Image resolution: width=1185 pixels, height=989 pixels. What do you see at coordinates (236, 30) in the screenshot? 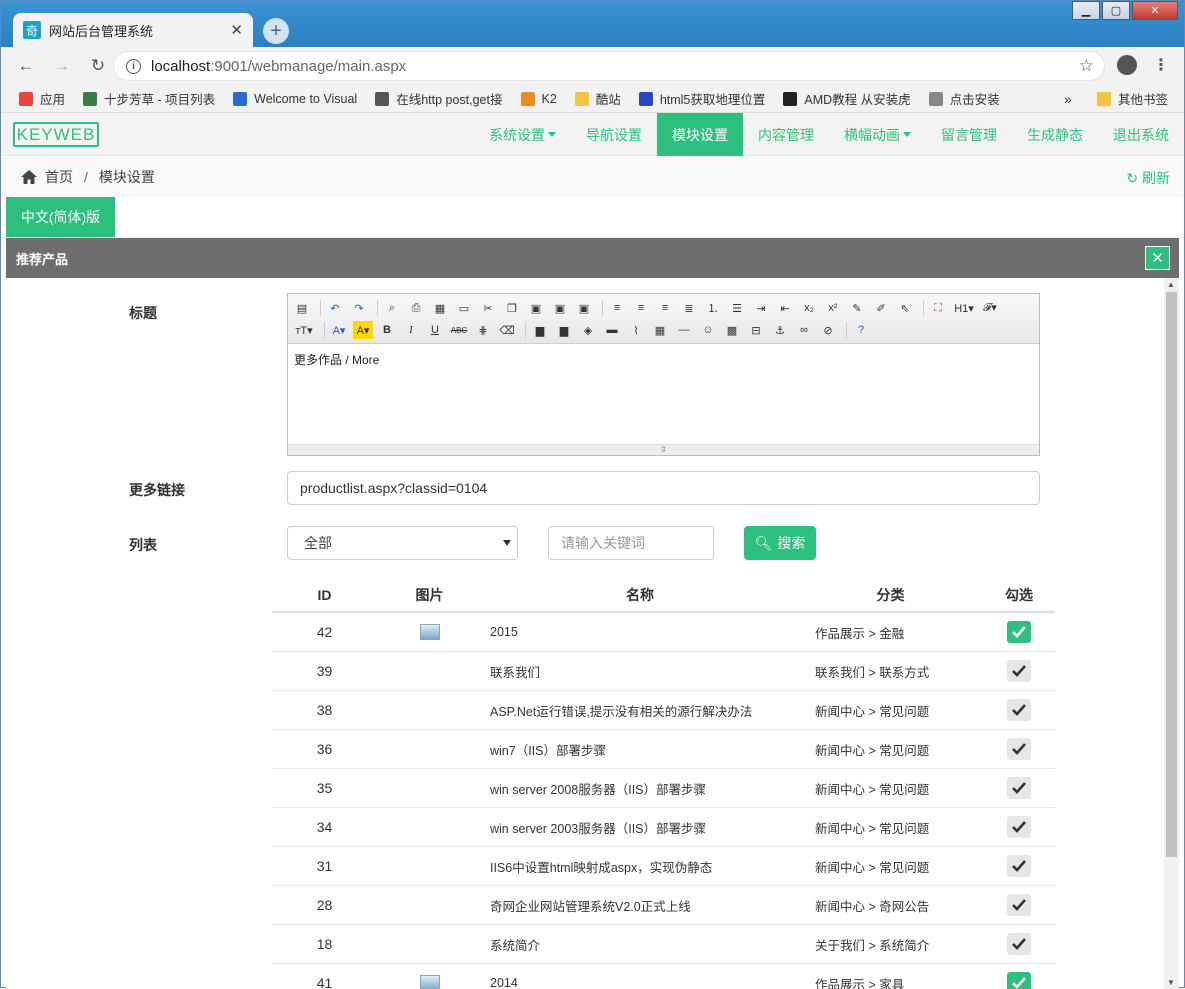
I see `tab-close-icon: ✕` at bounding box center [236, 30].